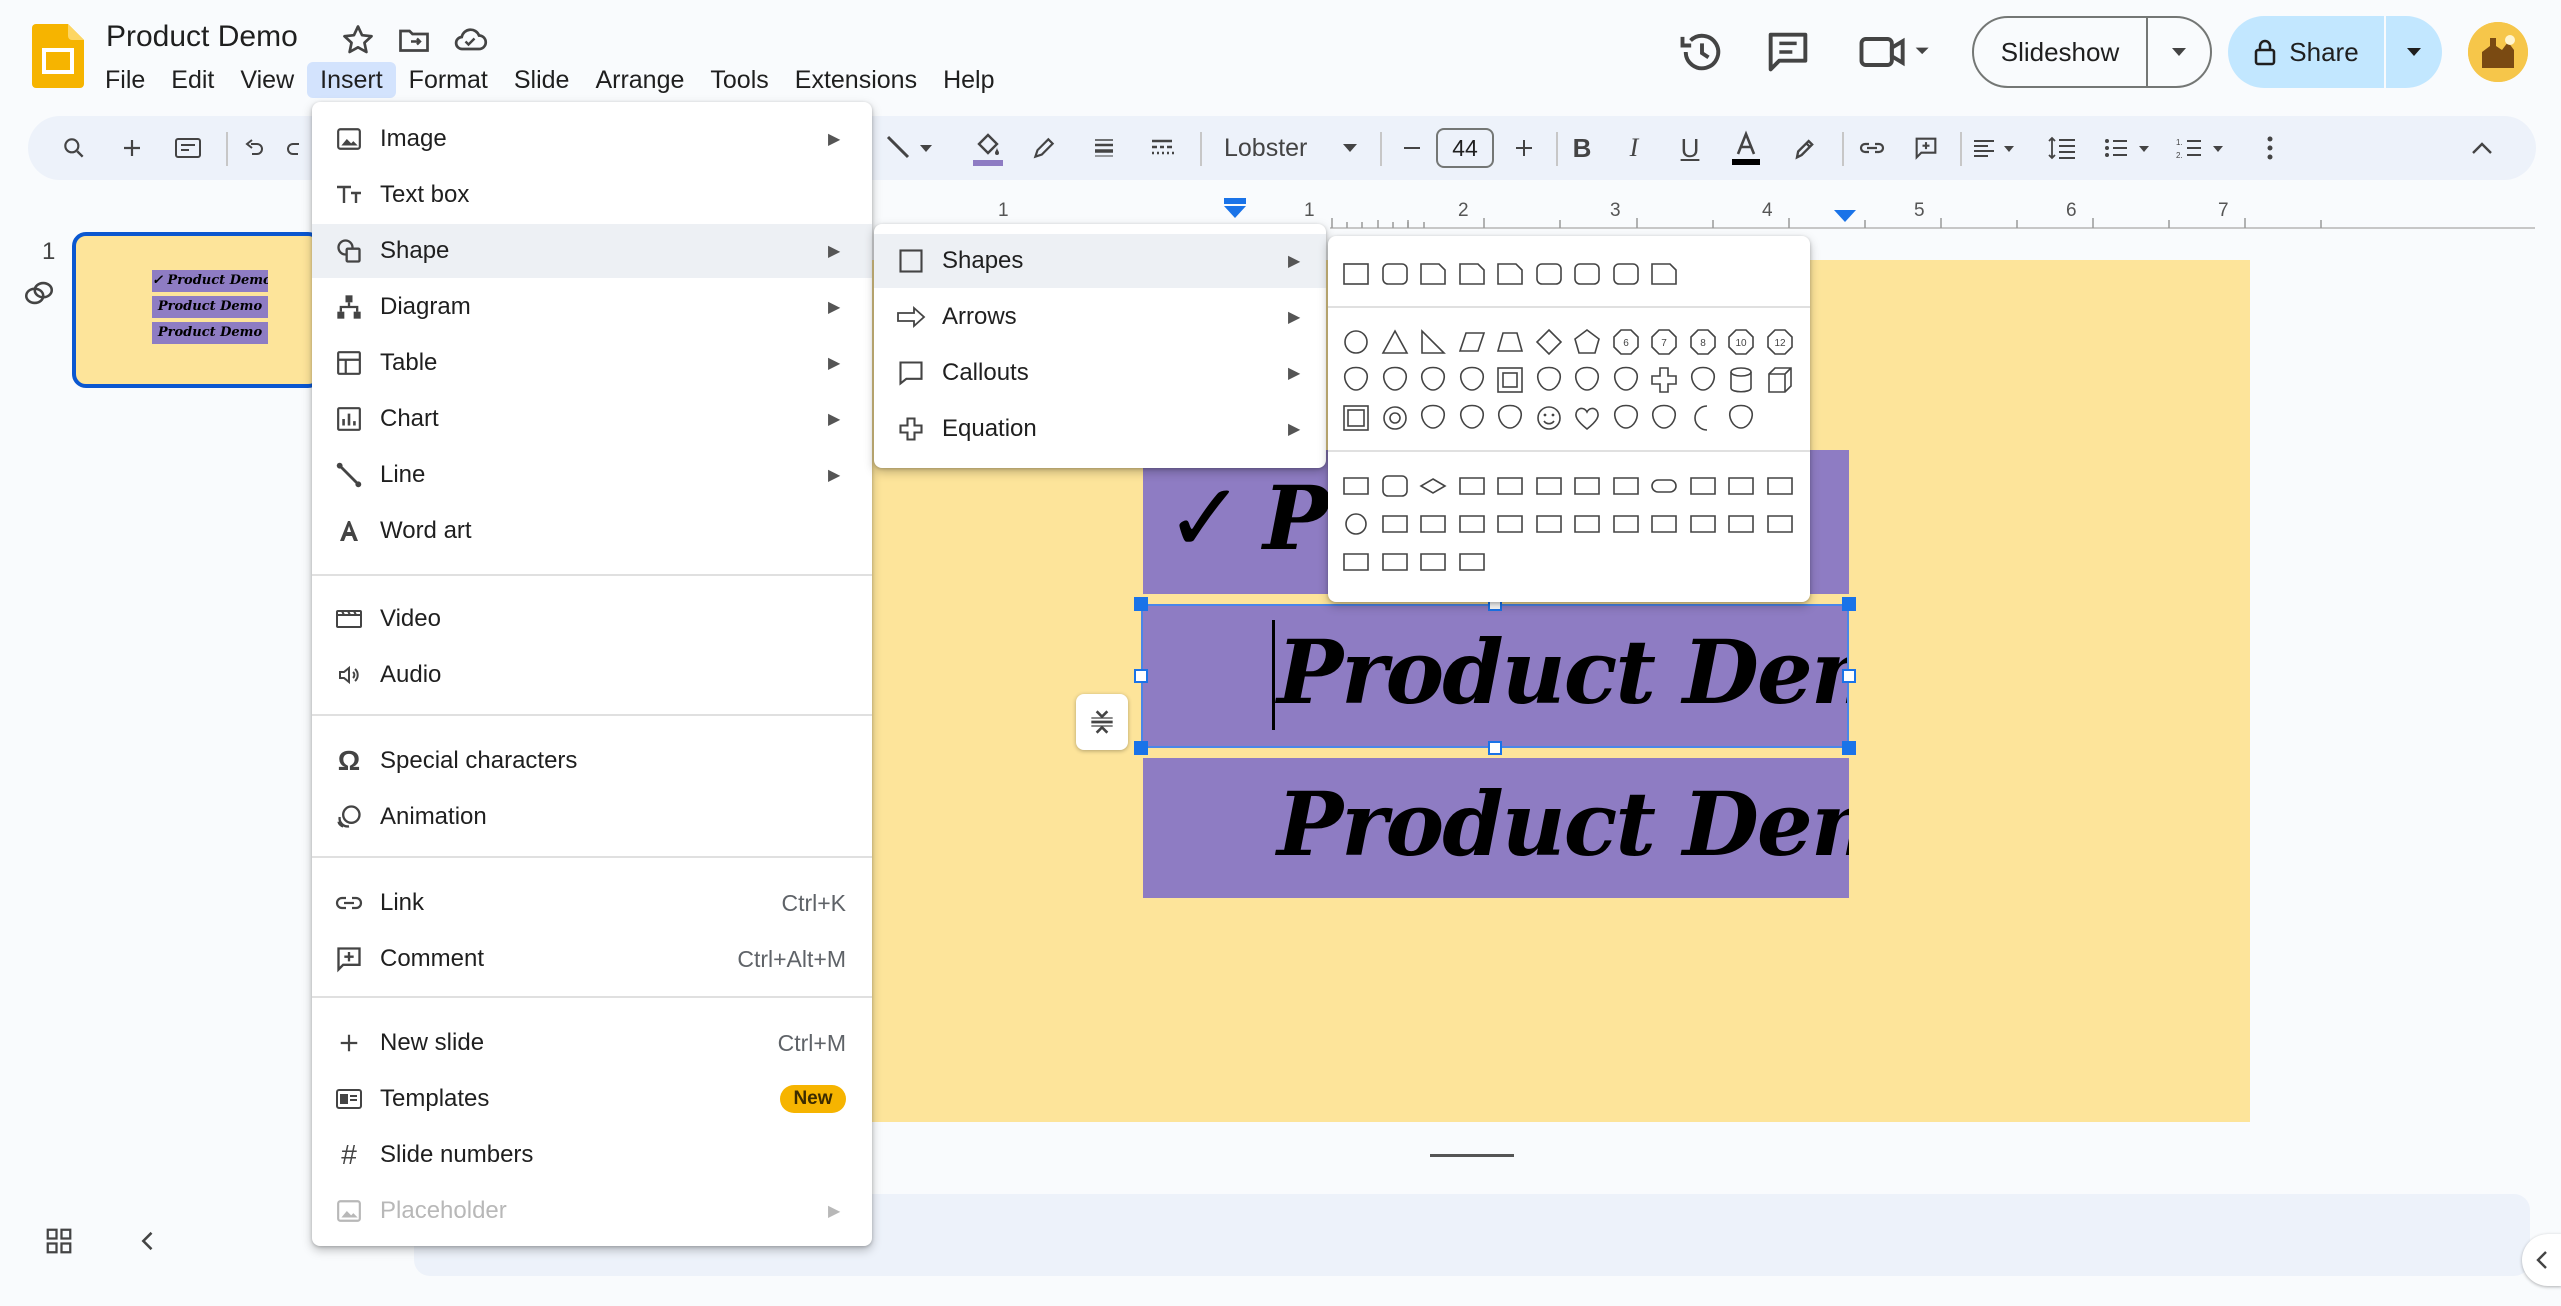  What do you see at coordinates (1587, 486) in the screenshot?
I see `flow-document-shape-icon` at bounding box center [1587, 486].